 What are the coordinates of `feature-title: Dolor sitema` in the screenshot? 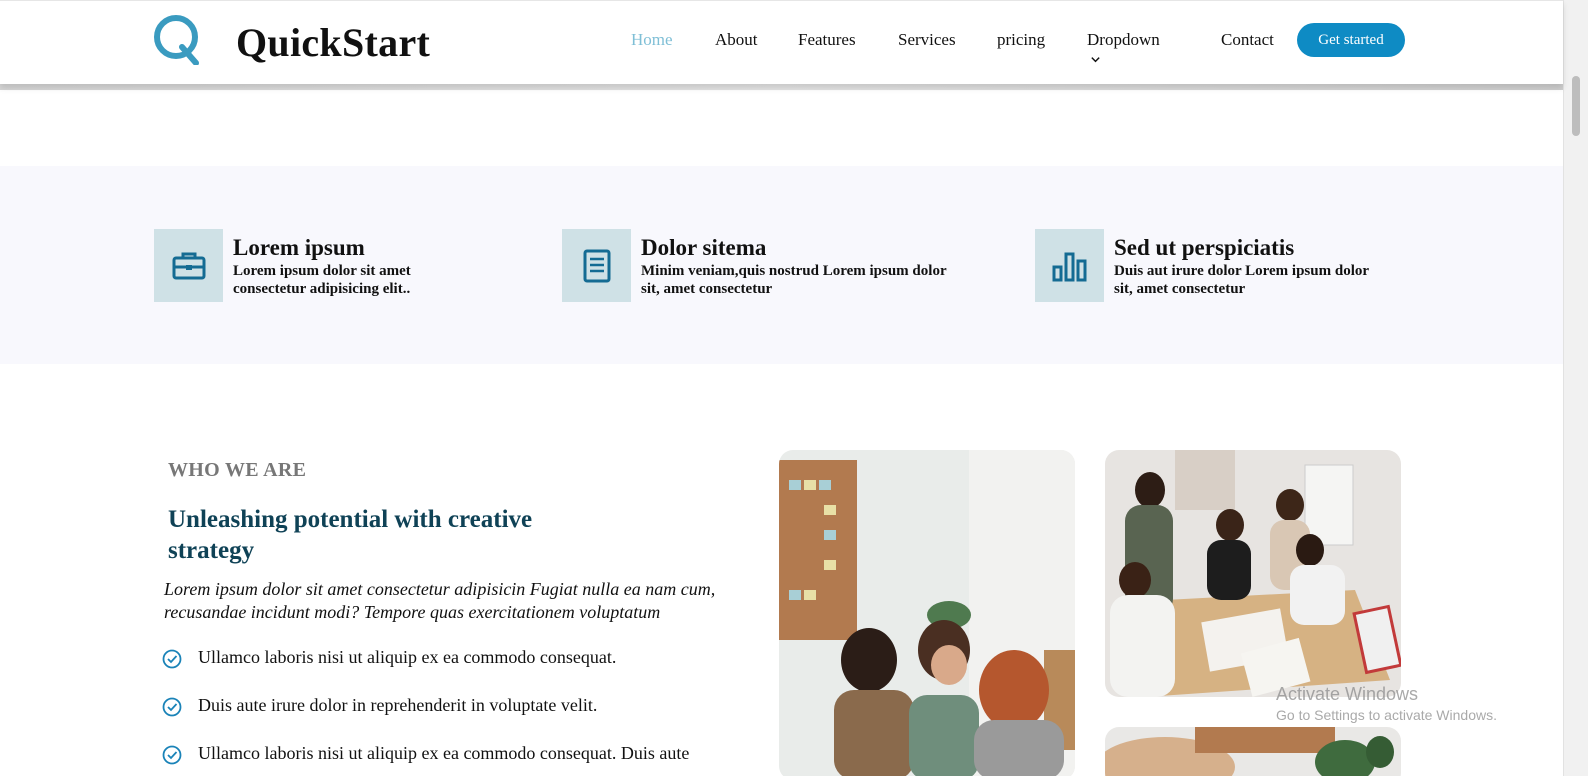 It's located at (704, 247).